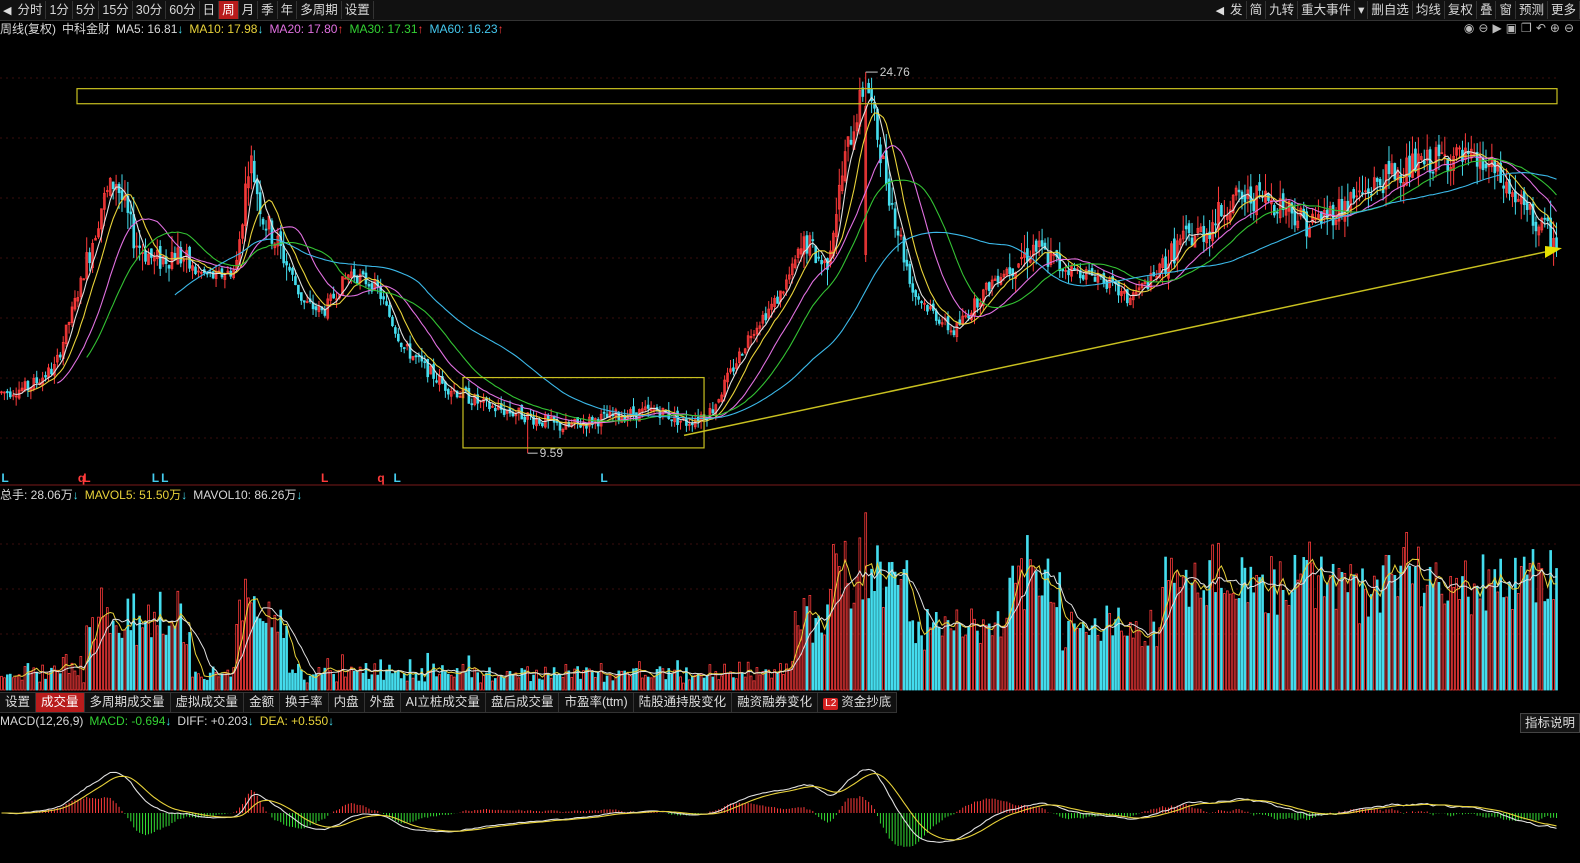 The height and width of the screenshot is (863, 1580). Describe the element at coordinates (116, 10) in the screenshot. I see `period-tab-3: 15分` at that location.